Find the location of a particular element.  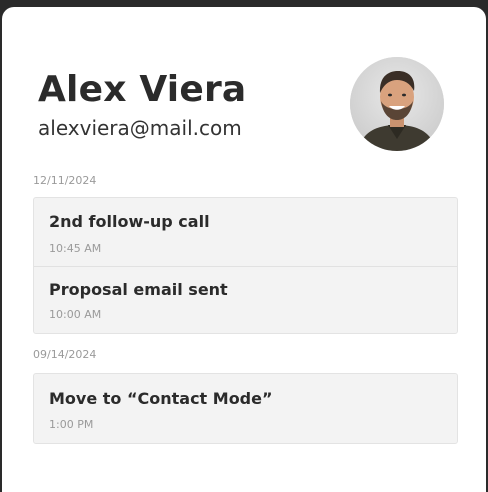

entry-title: Move to “Contact Mode” is located at coordinates (161, 398).